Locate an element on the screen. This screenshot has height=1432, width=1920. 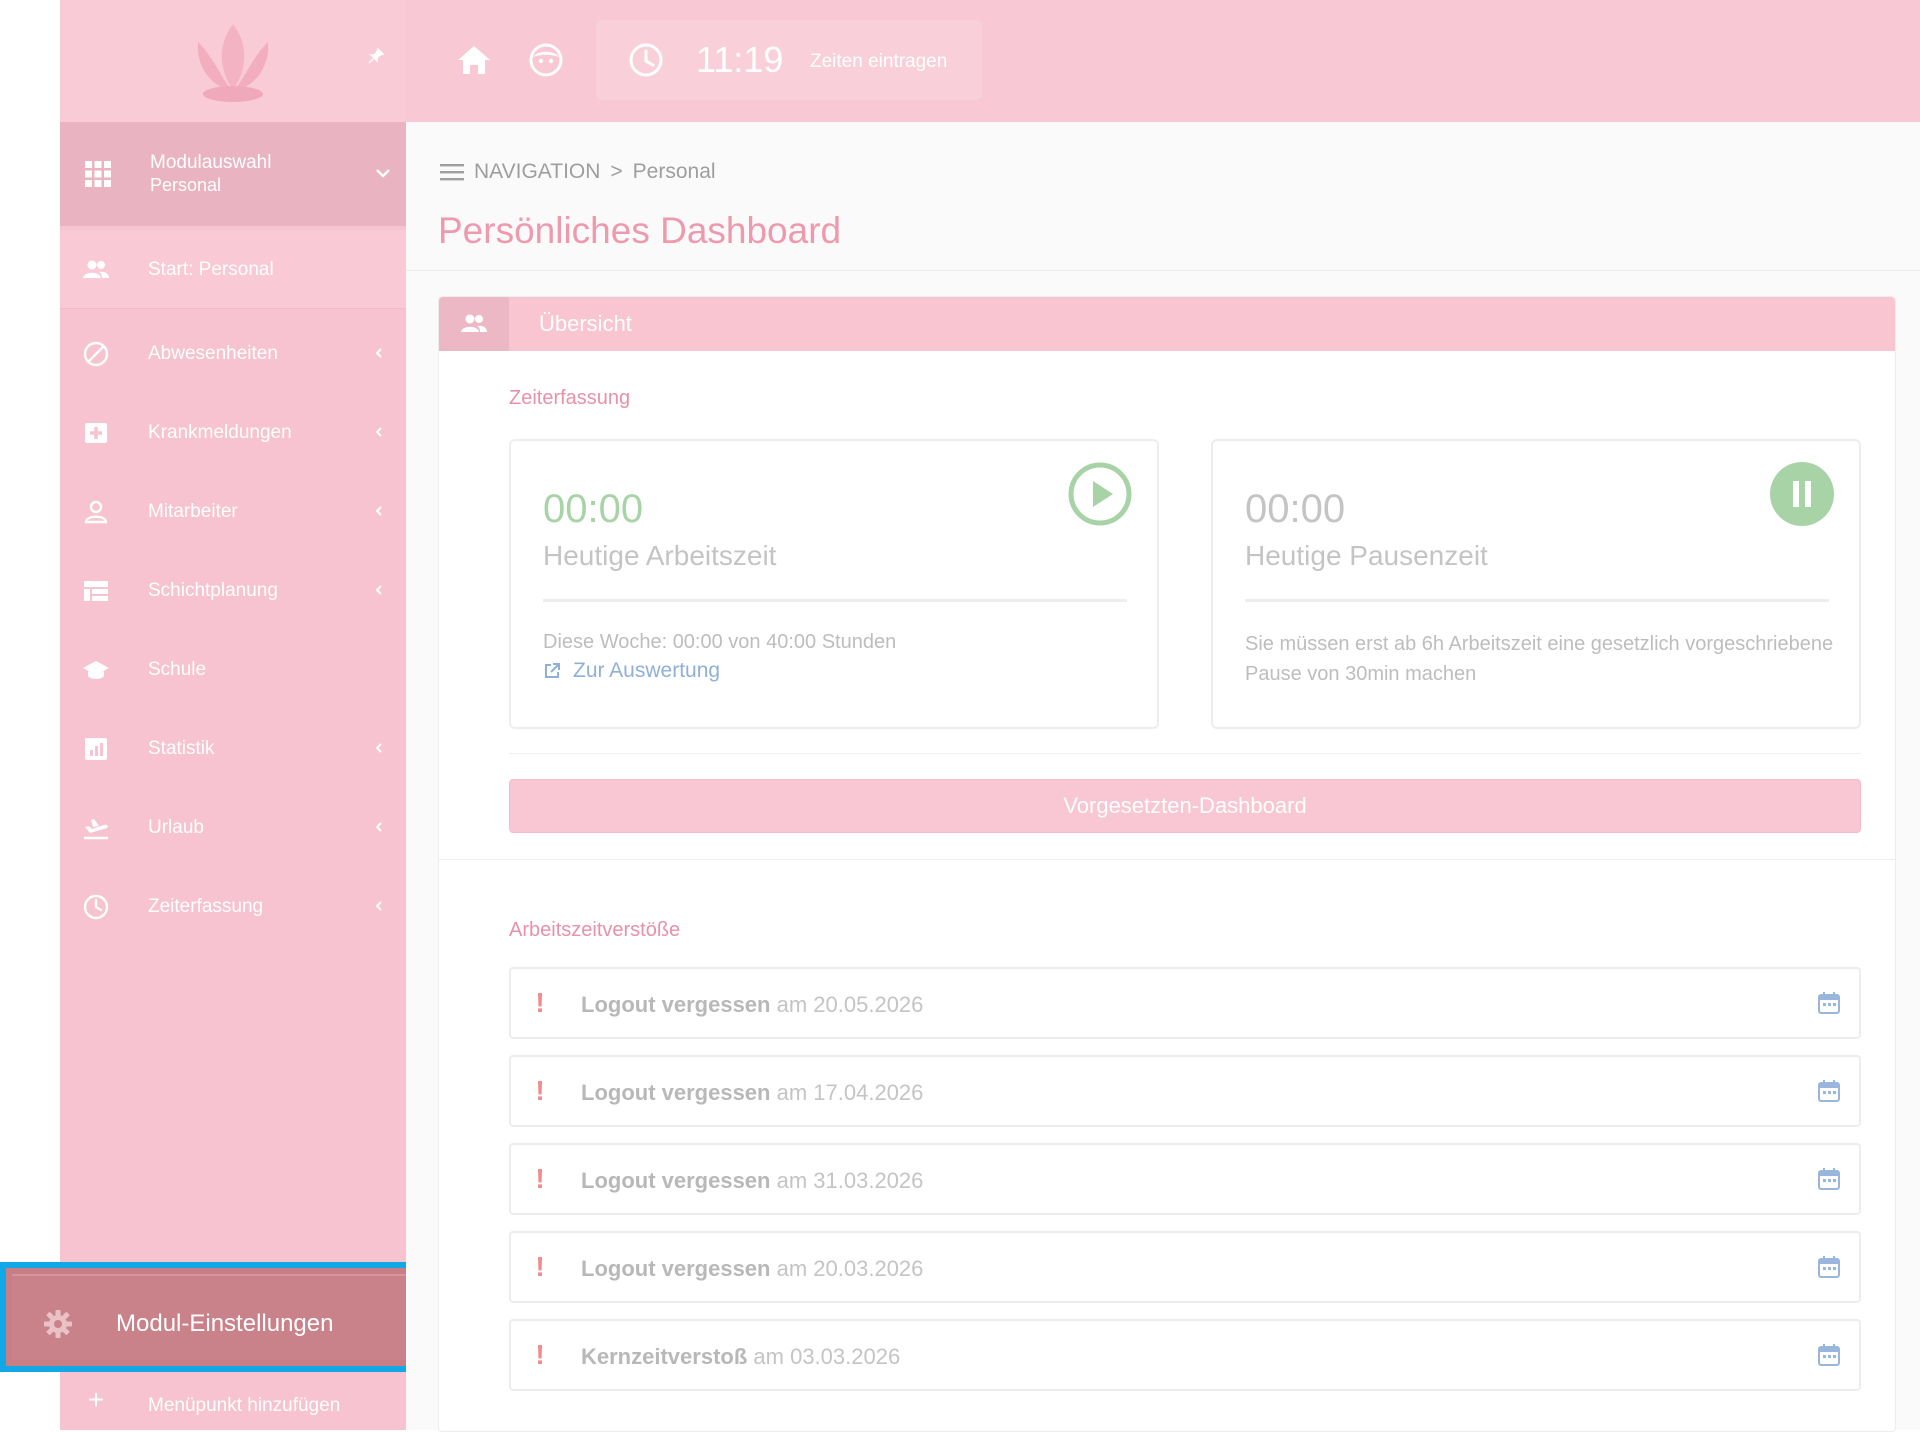
plus-icon: + is located at coordinates (96, 1399).